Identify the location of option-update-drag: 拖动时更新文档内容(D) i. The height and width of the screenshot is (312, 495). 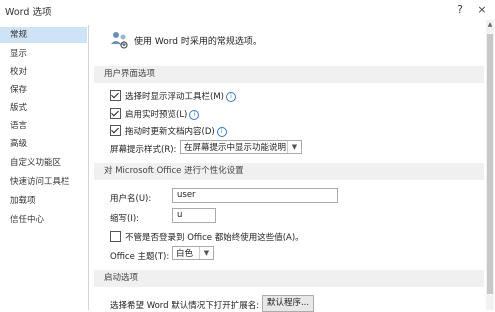
(168, 131).